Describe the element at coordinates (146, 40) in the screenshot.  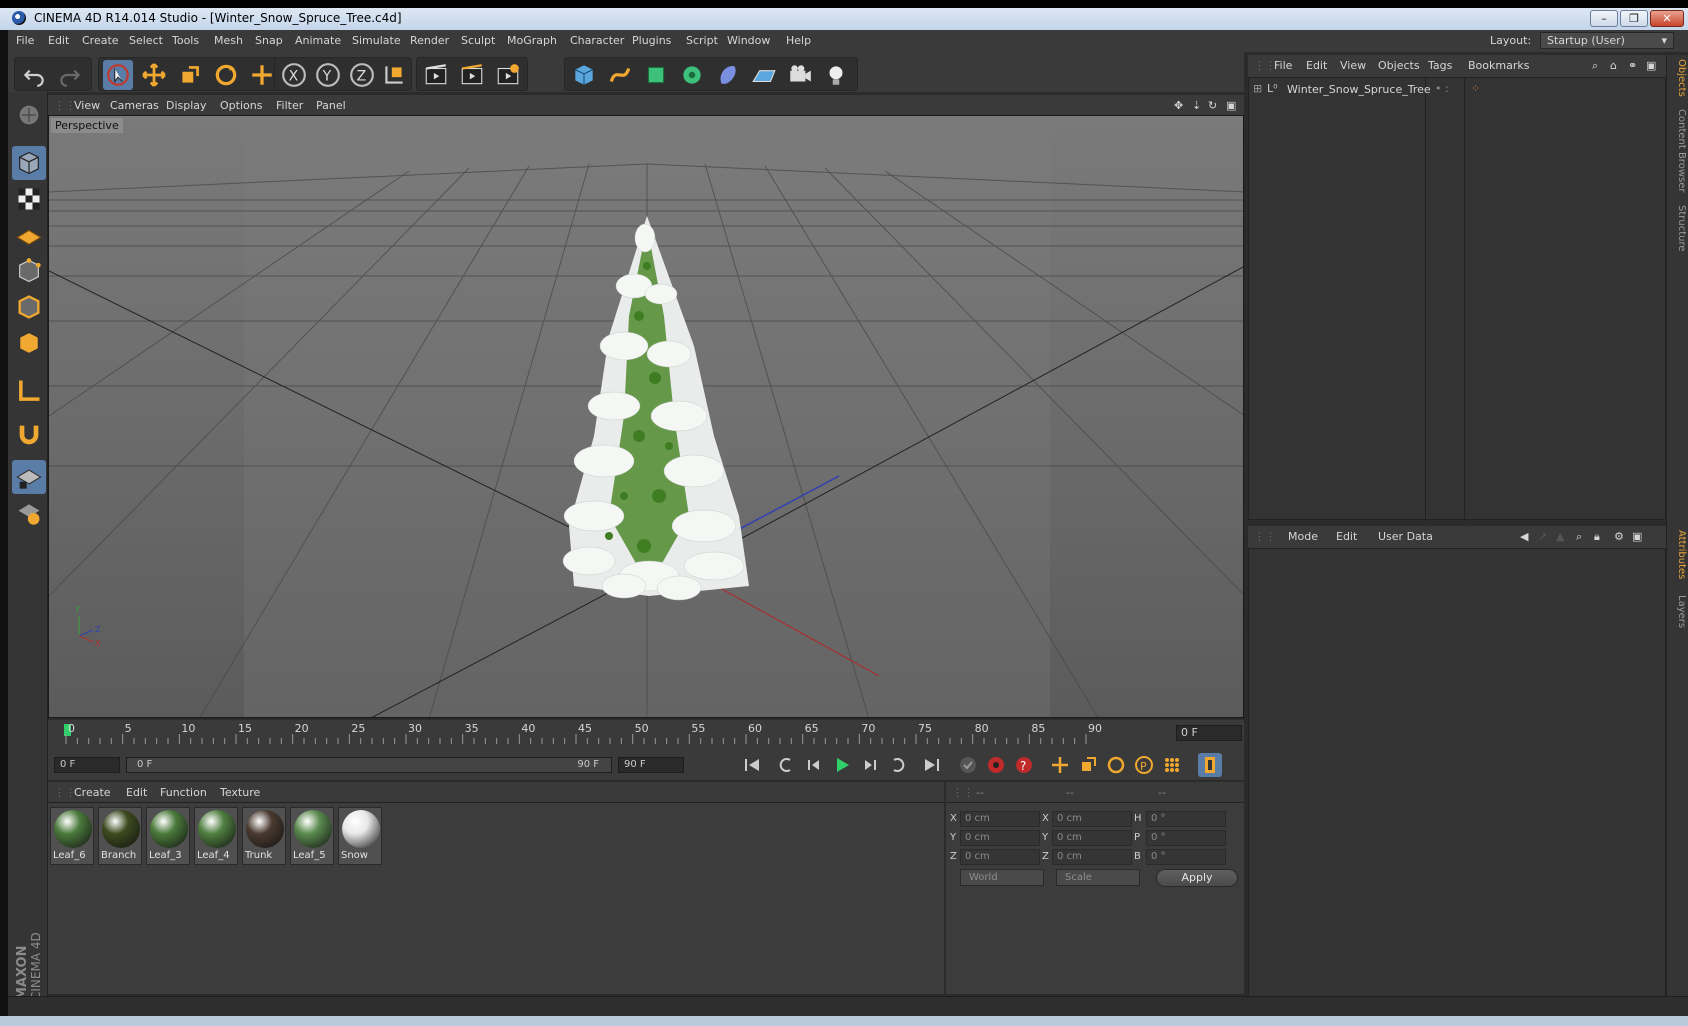
I see `menu-select: Select` at that location.